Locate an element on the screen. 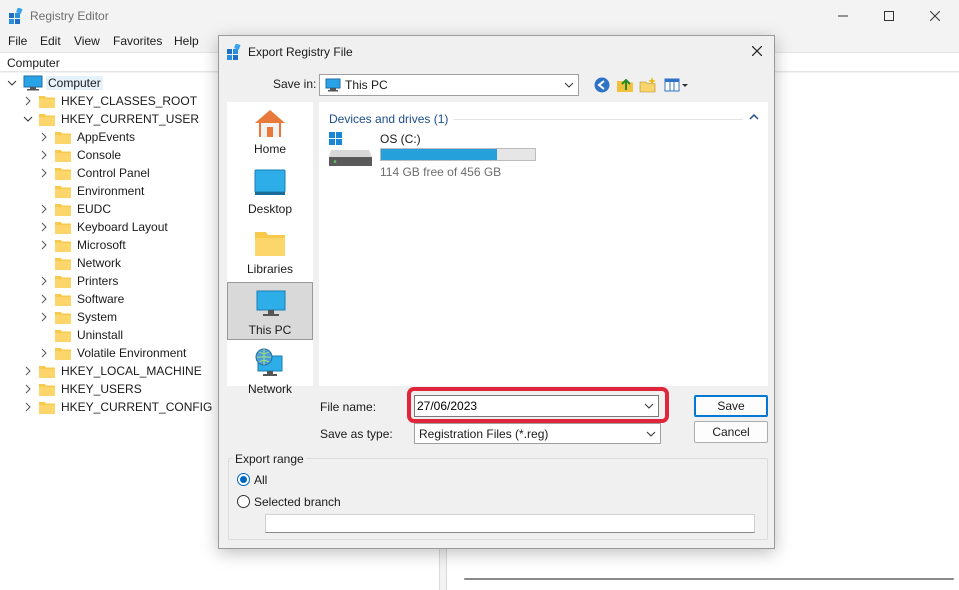 The height and width of the screenshot is (590, 959). place-home: Home is located at coordinates (270, 131).